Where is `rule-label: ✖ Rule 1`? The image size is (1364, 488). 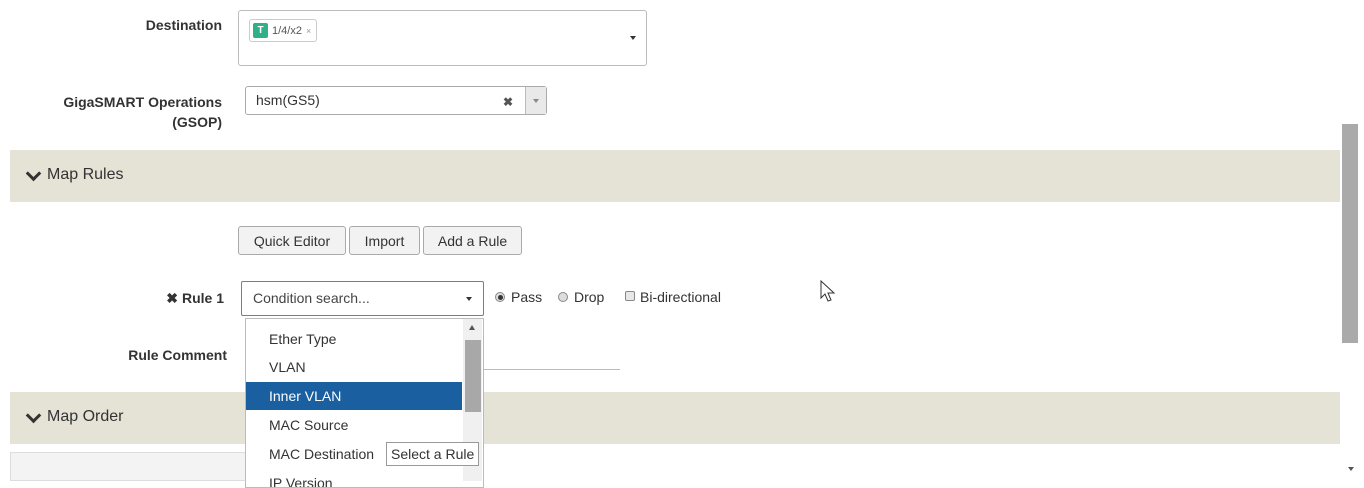
rule-label: ✖ Rule 1 is located at coordinates (172, 298).